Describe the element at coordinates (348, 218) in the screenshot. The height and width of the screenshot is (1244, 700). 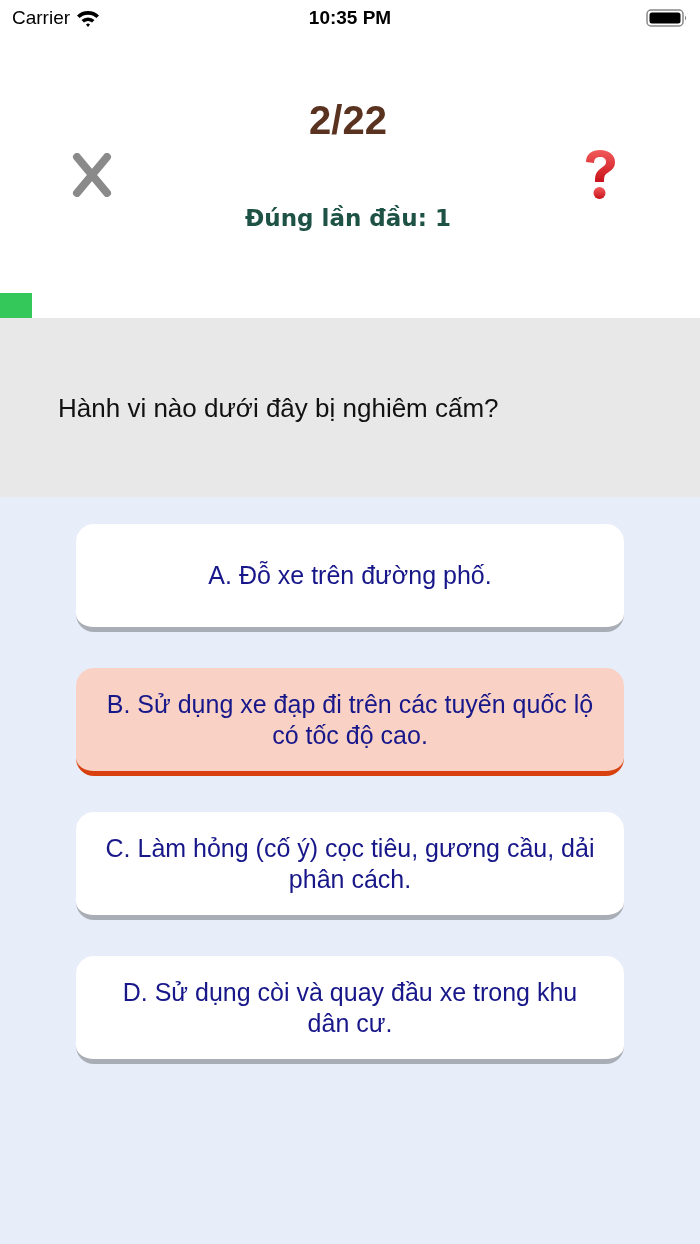
I see `first-try-correct-count: Đúng lần đầu: 1` at that location.